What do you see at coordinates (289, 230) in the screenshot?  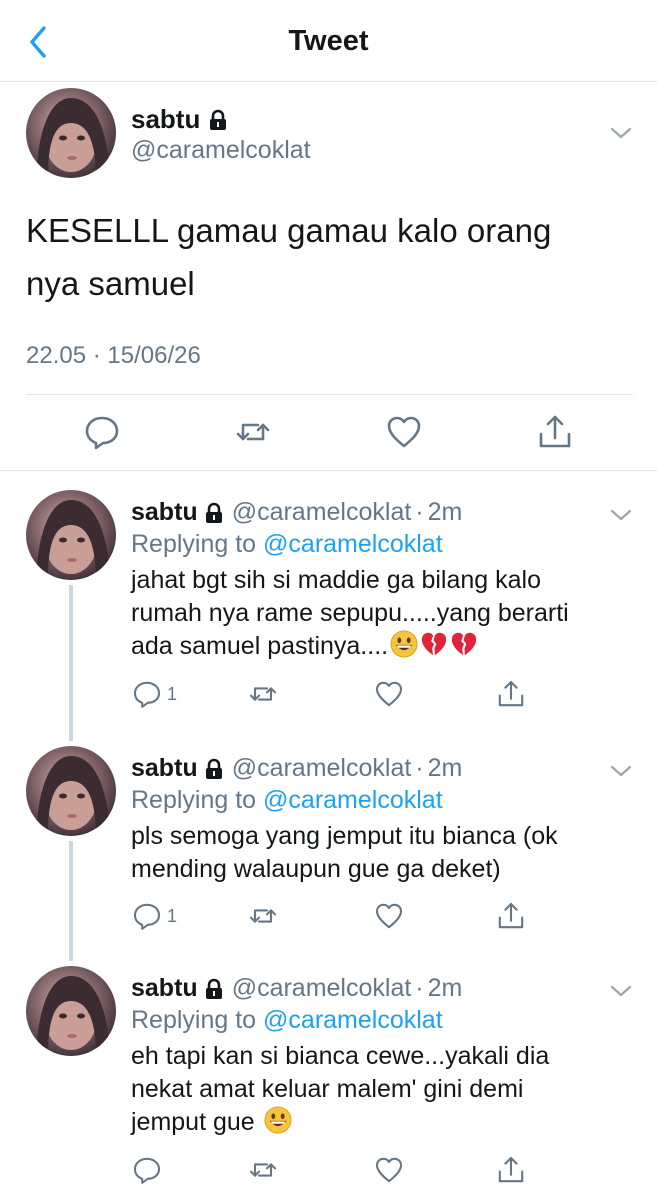 I see `tweet-text-line: KESELLL gamau gamau kalo orang` at bounding box center [289, 230].